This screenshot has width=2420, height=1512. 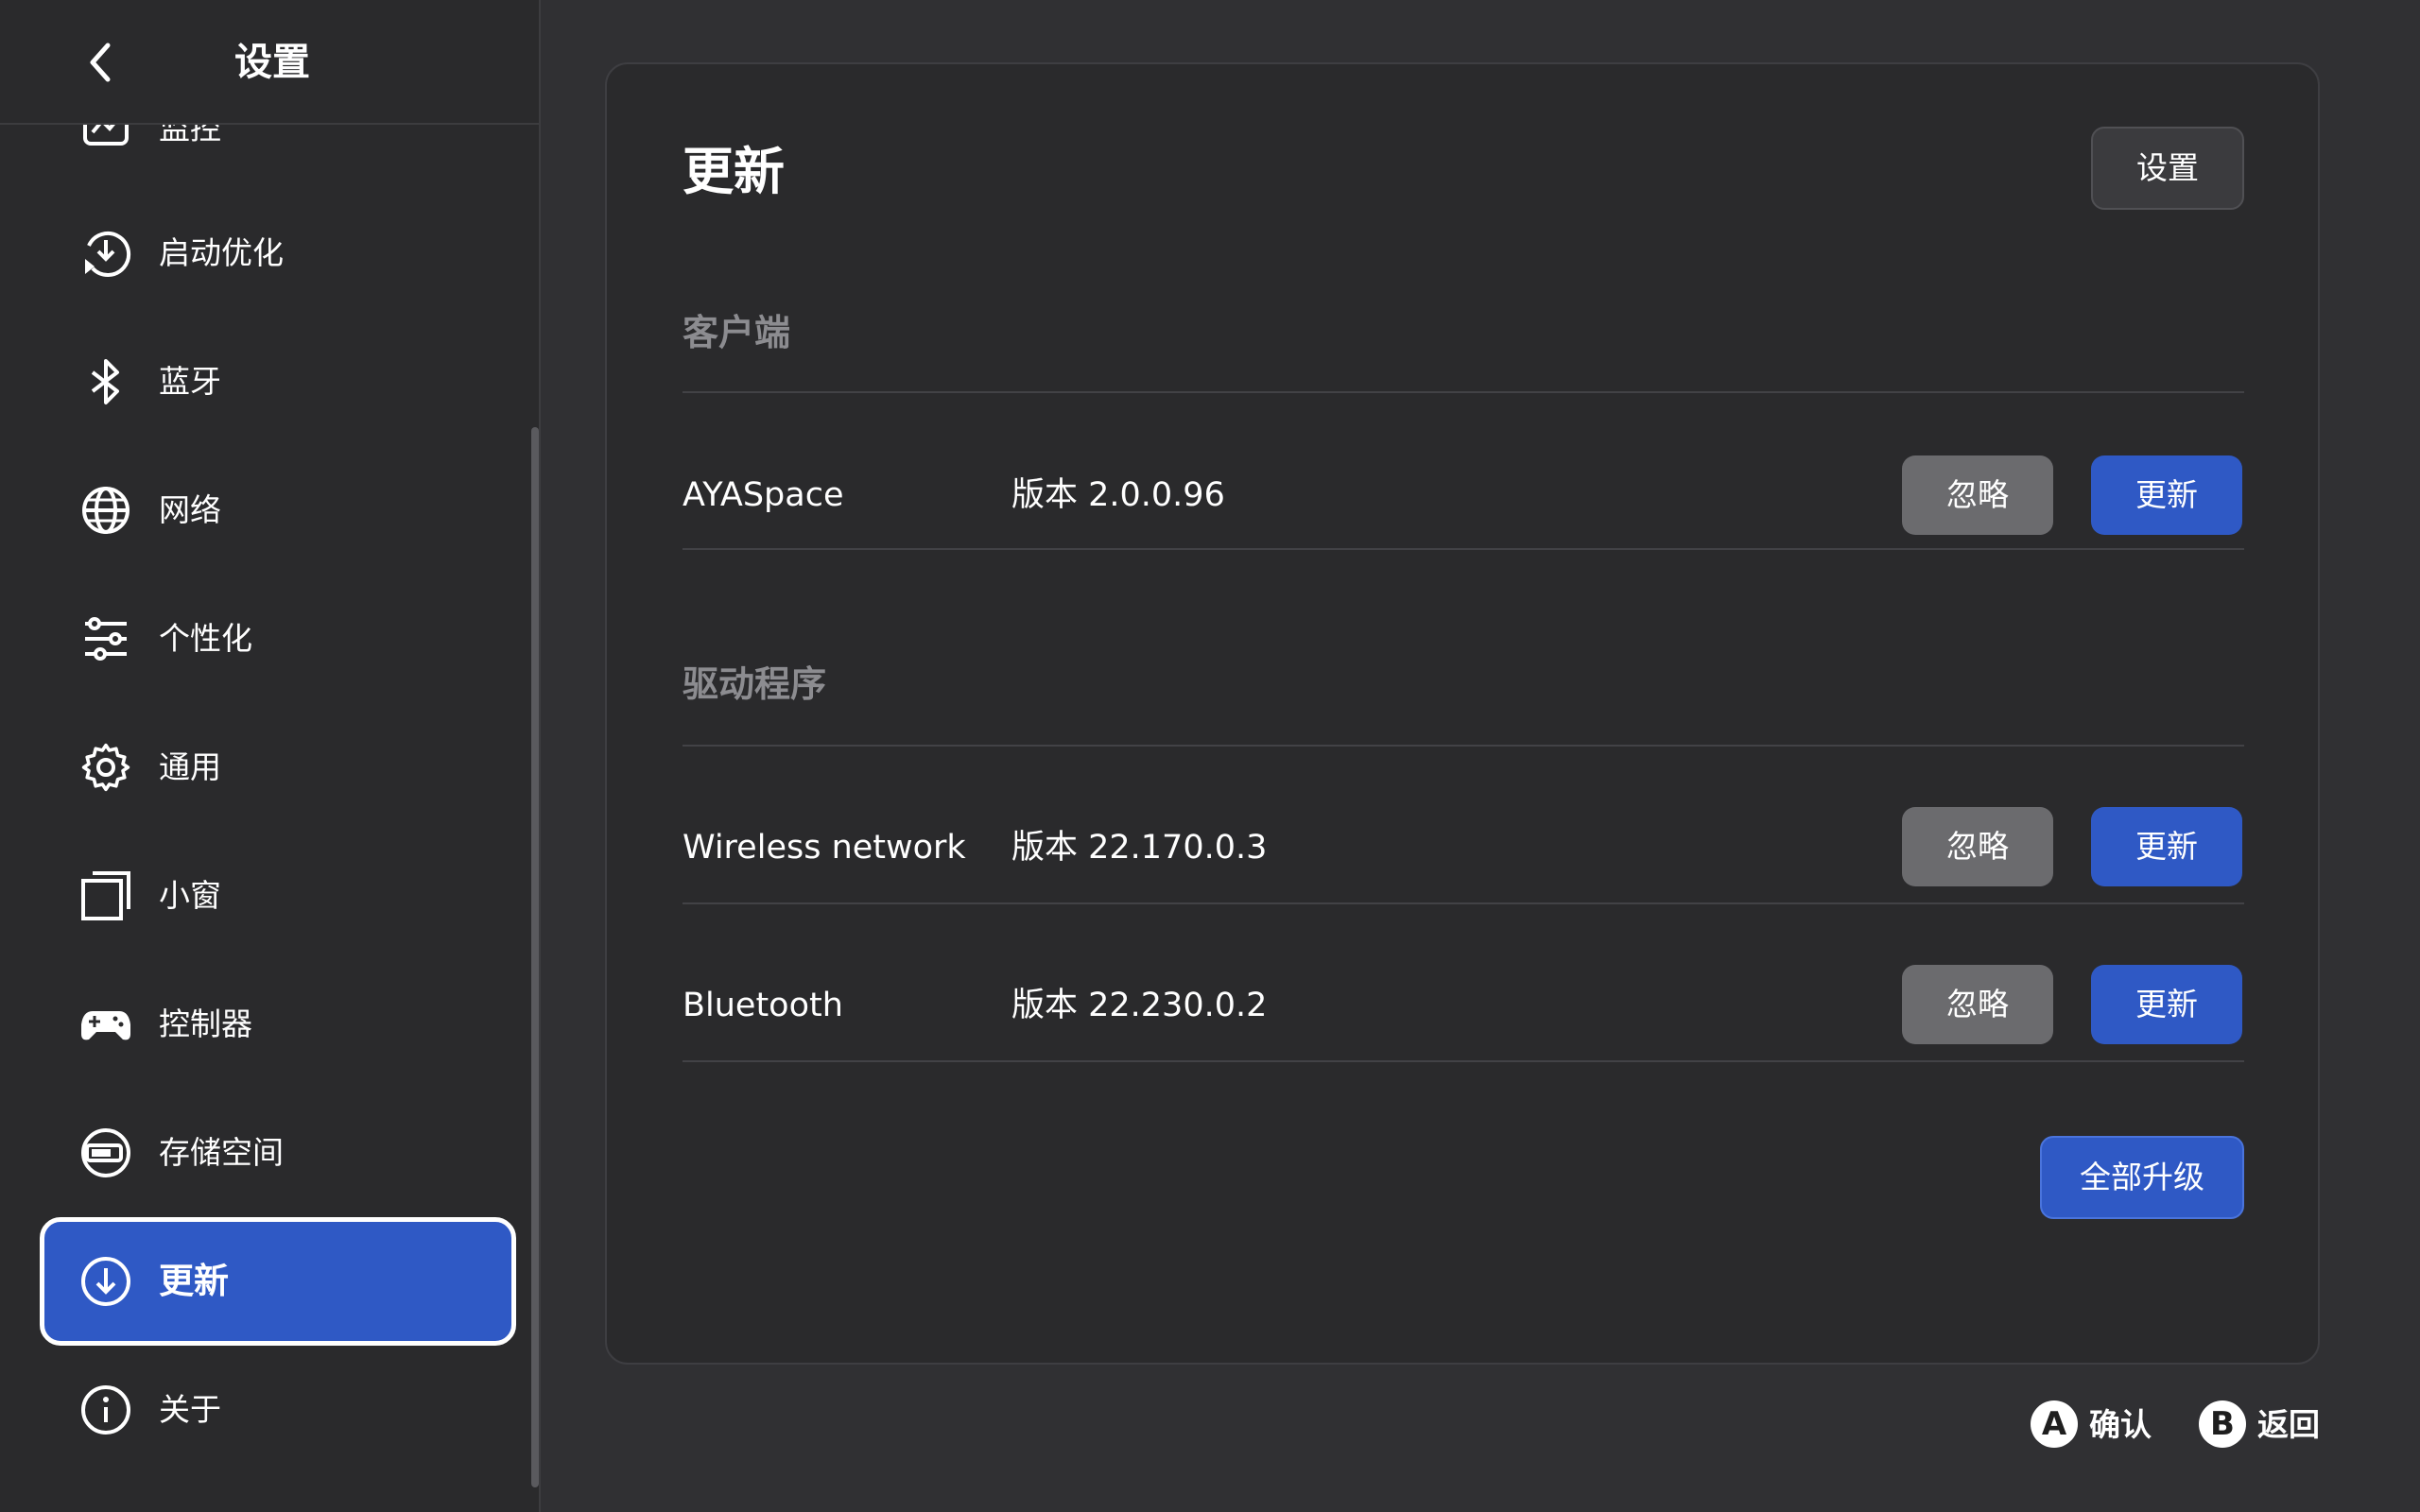 I want to click on sidebar-item-label: 关于, so click(x=190, y=1409).